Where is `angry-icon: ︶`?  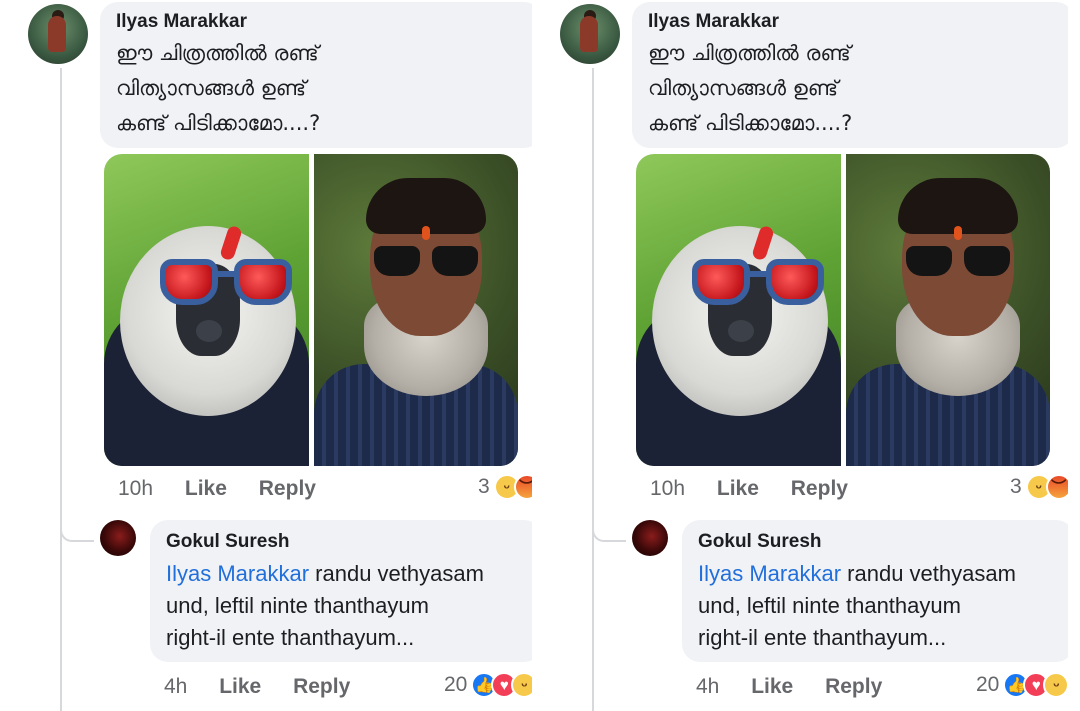
angry-icon: ︶ is located at coordinates (1056, 487).